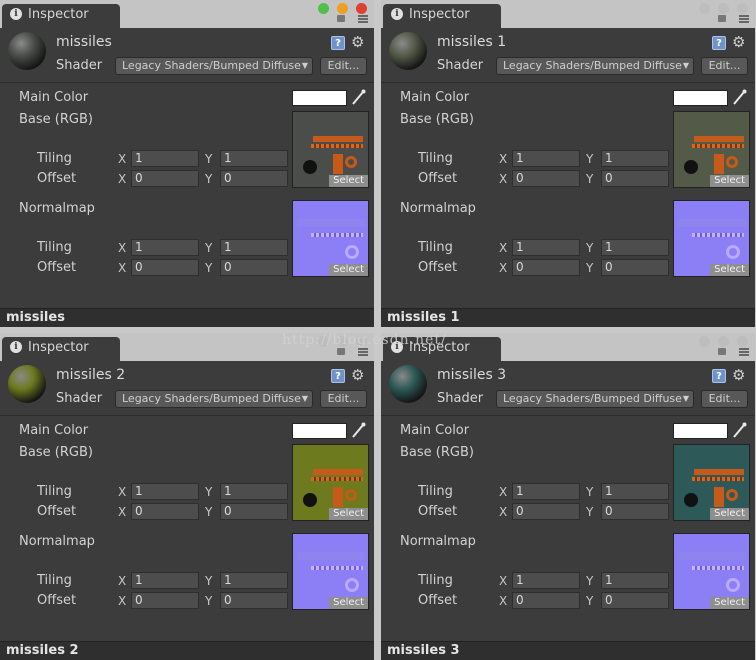  What do you see at coordinates (54, 247) in the screenshot?
I see `tiling-label: Tiling` at bounding box center [54, 247].